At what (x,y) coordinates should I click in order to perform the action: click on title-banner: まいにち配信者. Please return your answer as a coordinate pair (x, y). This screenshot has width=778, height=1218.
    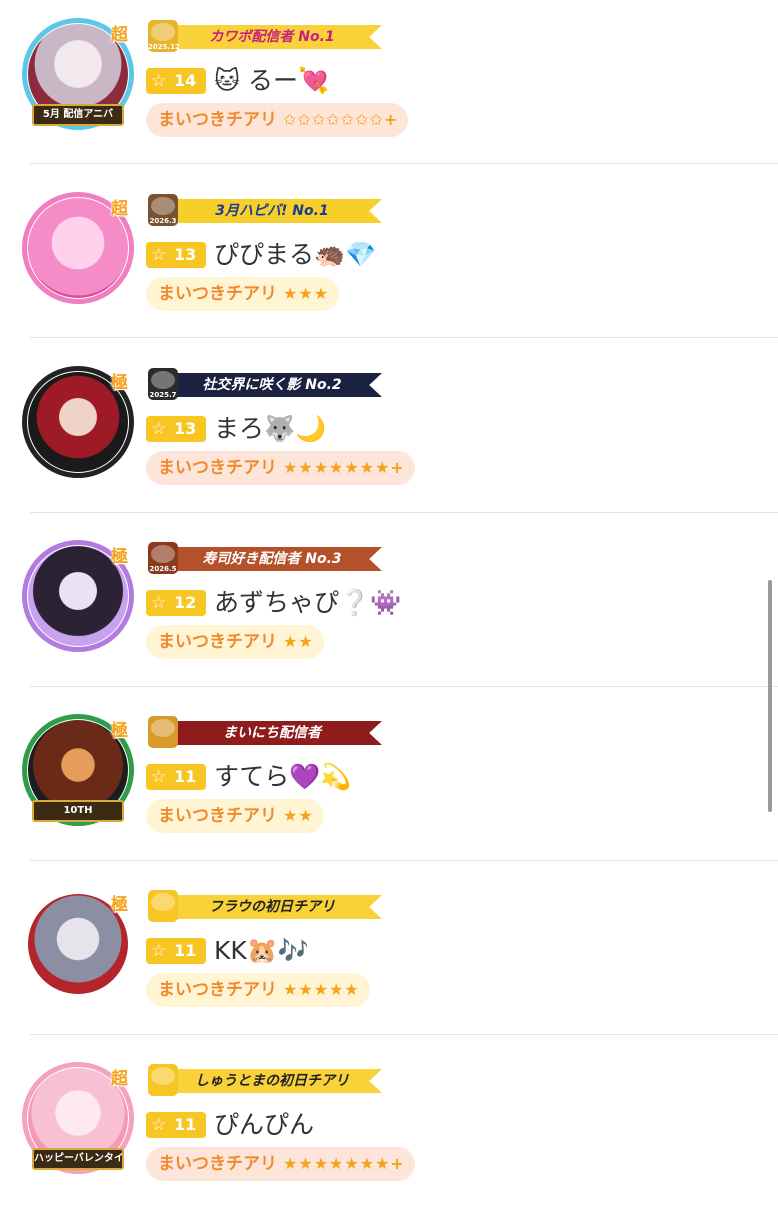
    Looking at the image, I should click on (265, 732).